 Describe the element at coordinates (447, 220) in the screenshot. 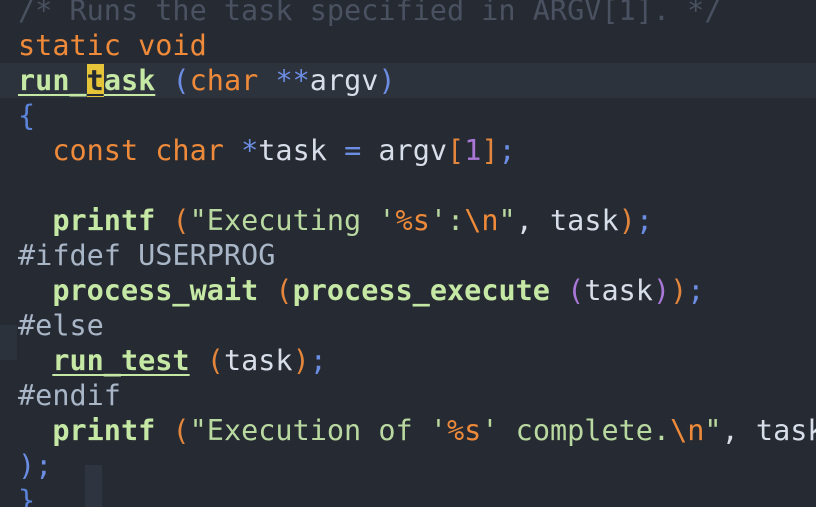

I see `code-token: ':` at that location.